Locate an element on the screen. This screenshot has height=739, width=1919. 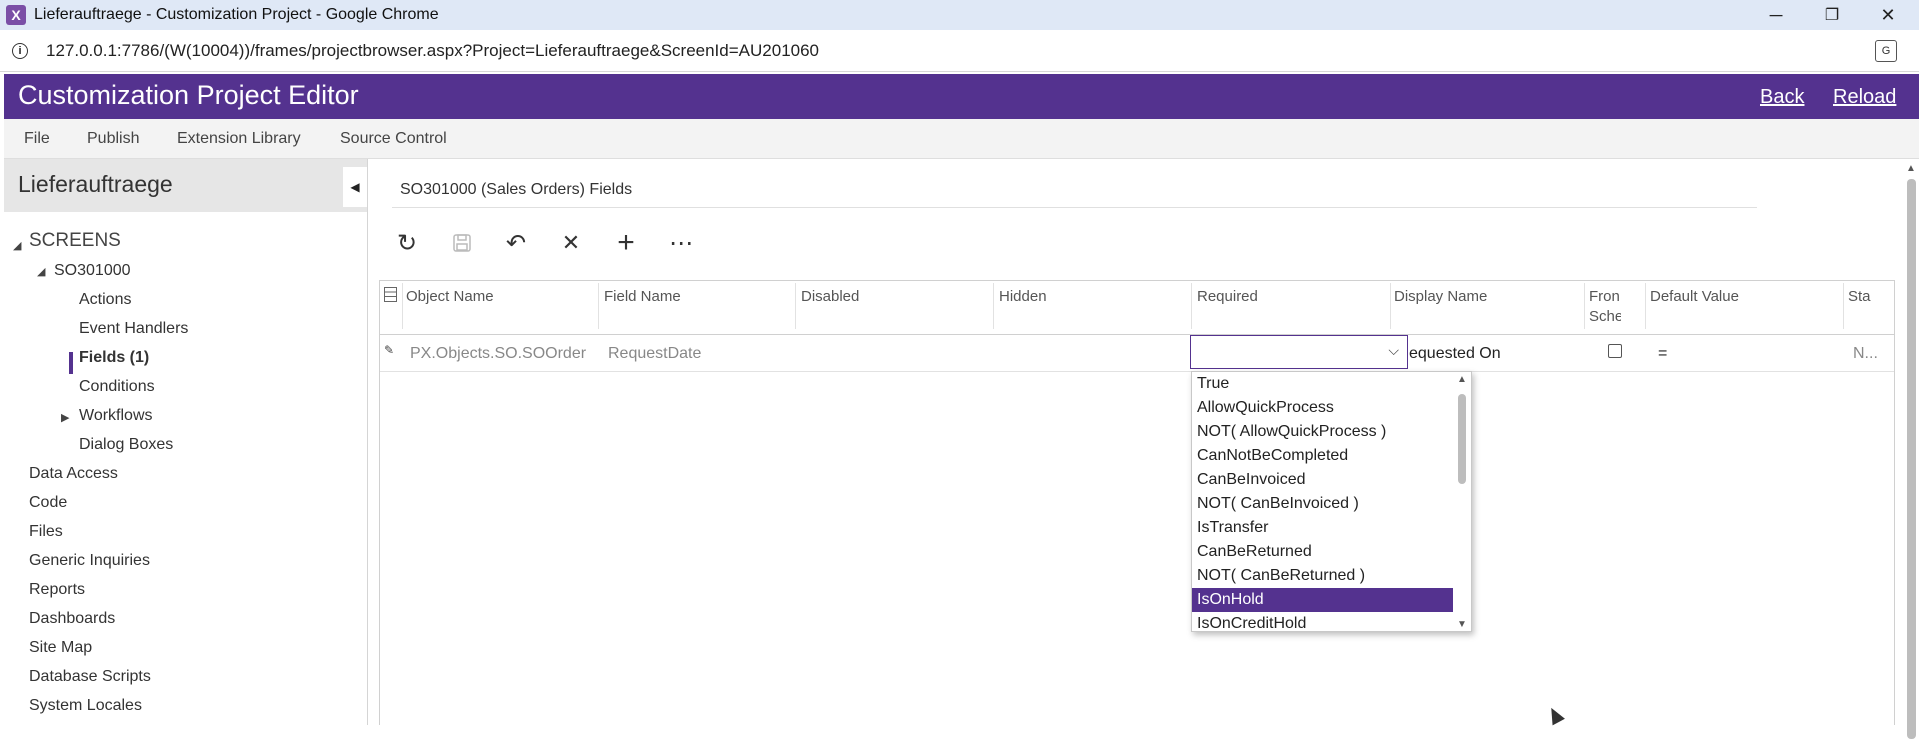
menu-file: File is located at coordinates (37, 139).